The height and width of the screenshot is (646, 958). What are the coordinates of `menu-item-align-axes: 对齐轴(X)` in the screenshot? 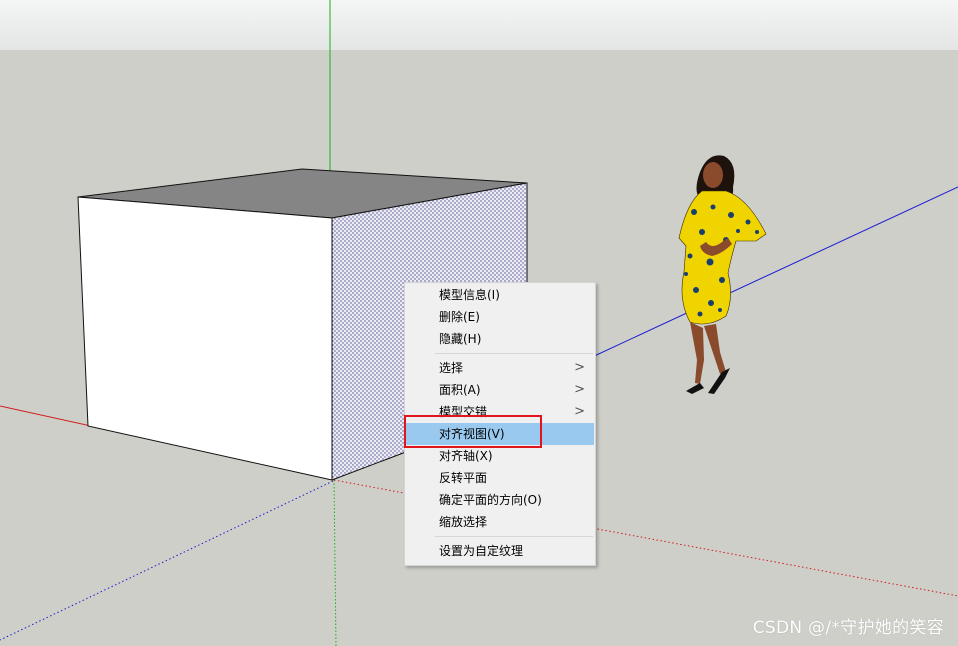 It's located at (500, 456).